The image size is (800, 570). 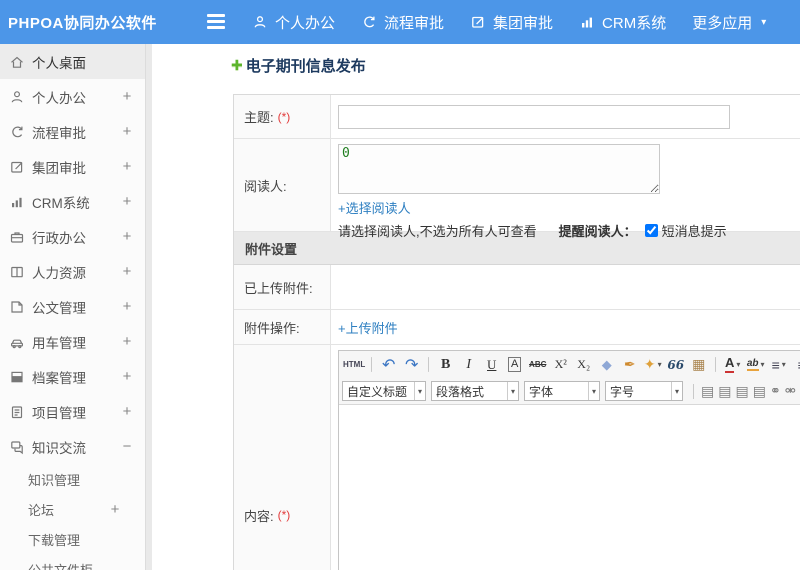 What do you see at coordinates (651, 230) in the screenshot?
I see `sms-notify-checkbox` at bounding box center [651, 230].